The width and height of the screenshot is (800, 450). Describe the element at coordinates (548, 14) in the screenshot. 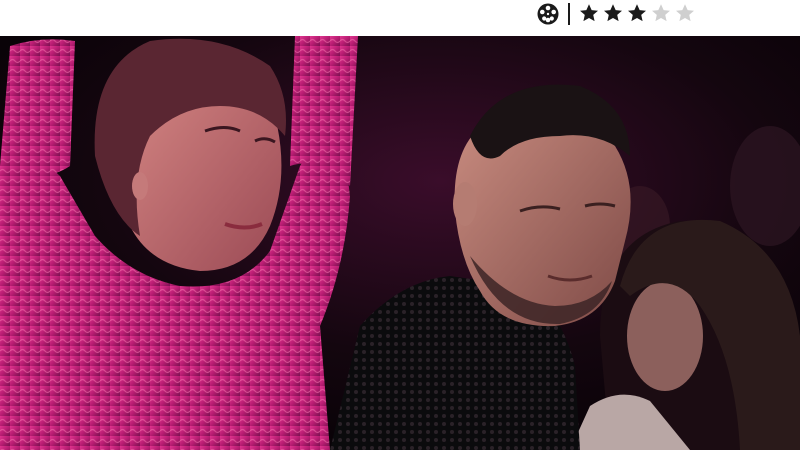

I see `film-reel-icon` at that location.